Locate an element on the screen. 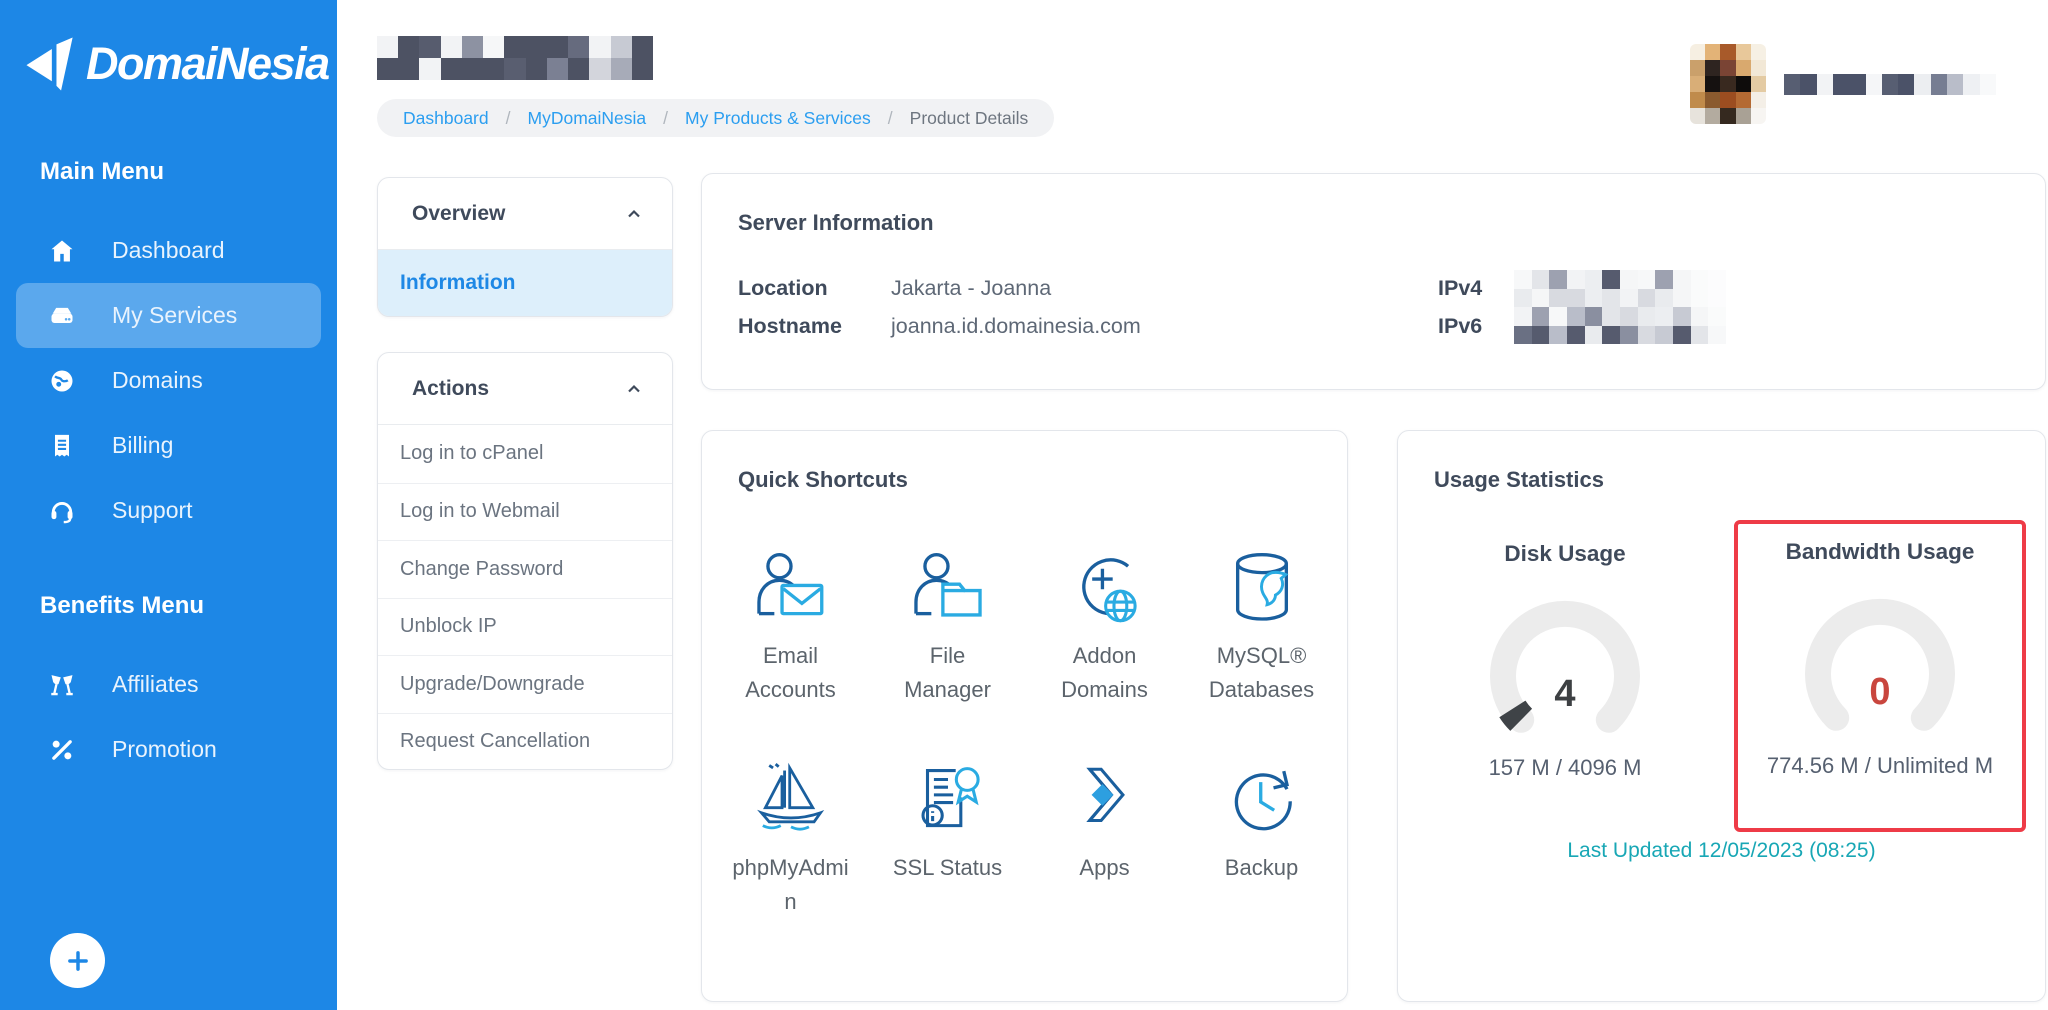 The image size is (2048, 1010). sidebar-item-label: My Services is located at coordinates (175, 315).